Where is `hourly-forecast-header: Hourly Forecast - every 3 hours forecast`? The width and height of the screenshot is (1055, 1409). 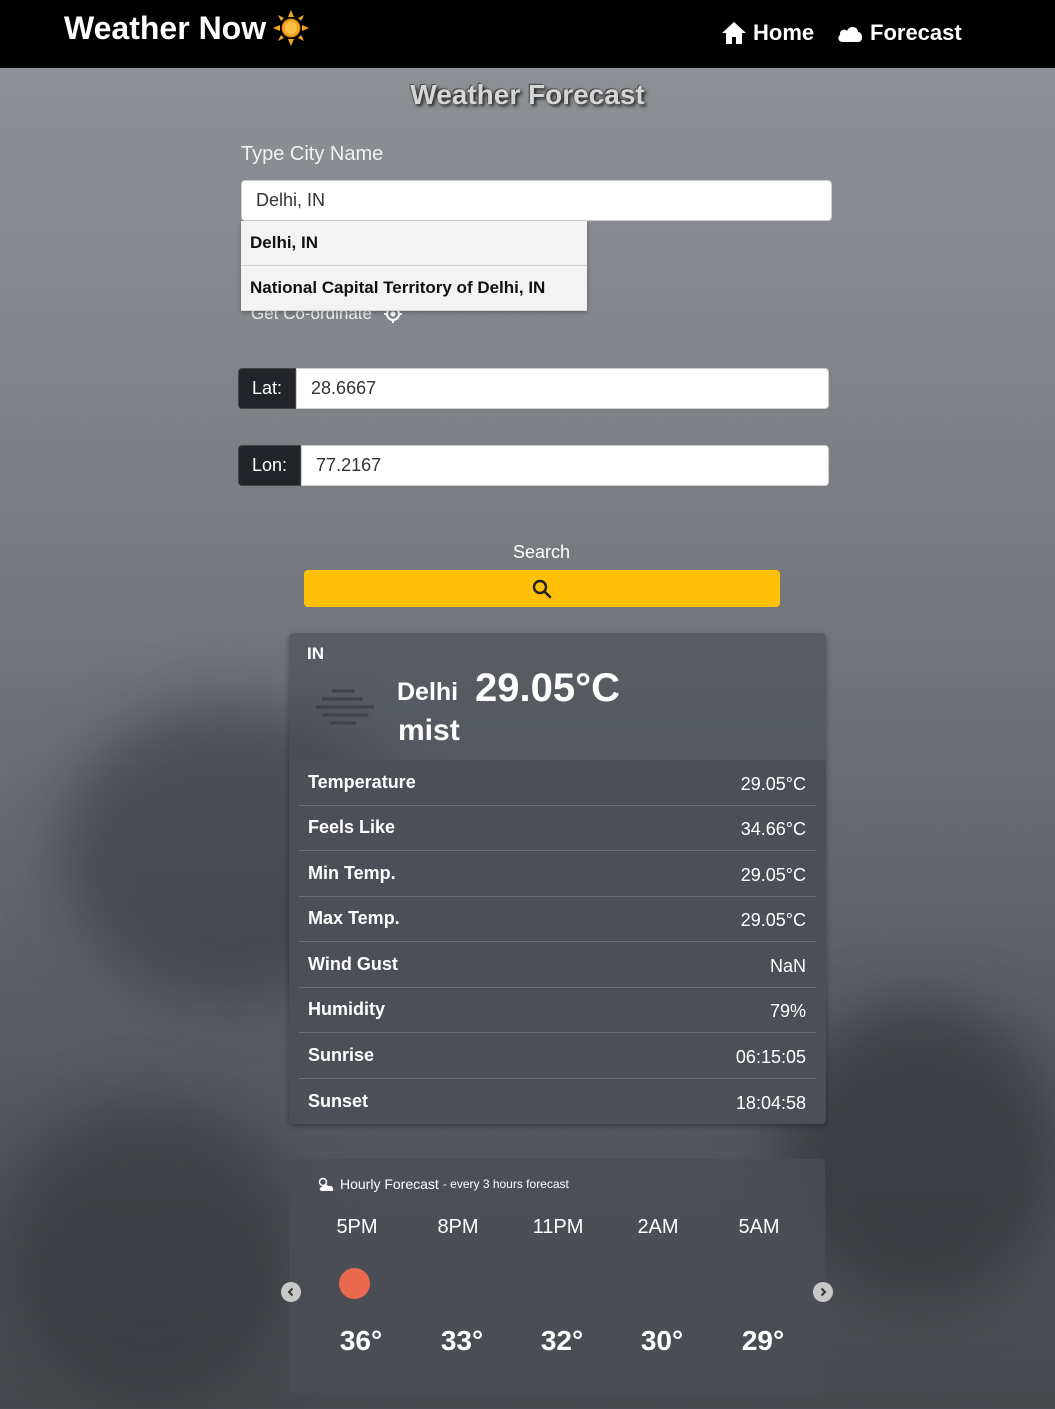
hourly-forecast-header: Hourly Forecast - every 3 hours forecast is located at coordinates (442, 1184).